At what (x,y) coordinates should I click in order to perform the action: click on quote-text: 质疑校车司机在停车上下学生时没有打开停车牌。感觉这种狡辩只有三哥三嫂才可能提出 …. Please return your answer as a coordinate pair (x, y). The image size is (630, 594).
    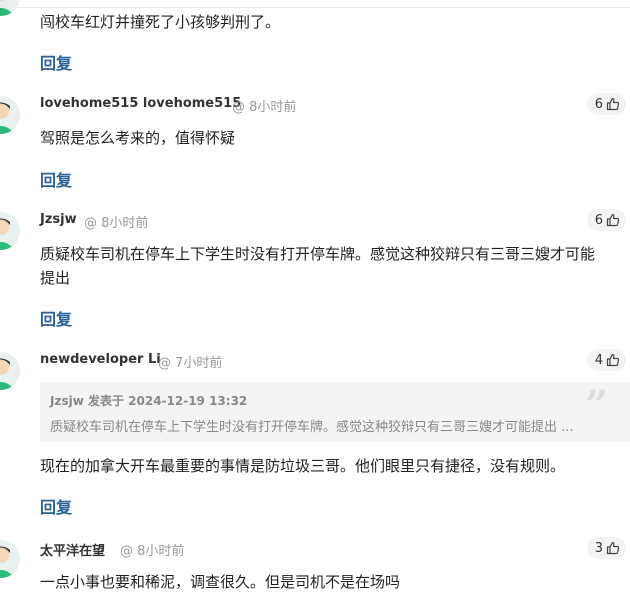
    Looking at the image, I should click on (312, 427).